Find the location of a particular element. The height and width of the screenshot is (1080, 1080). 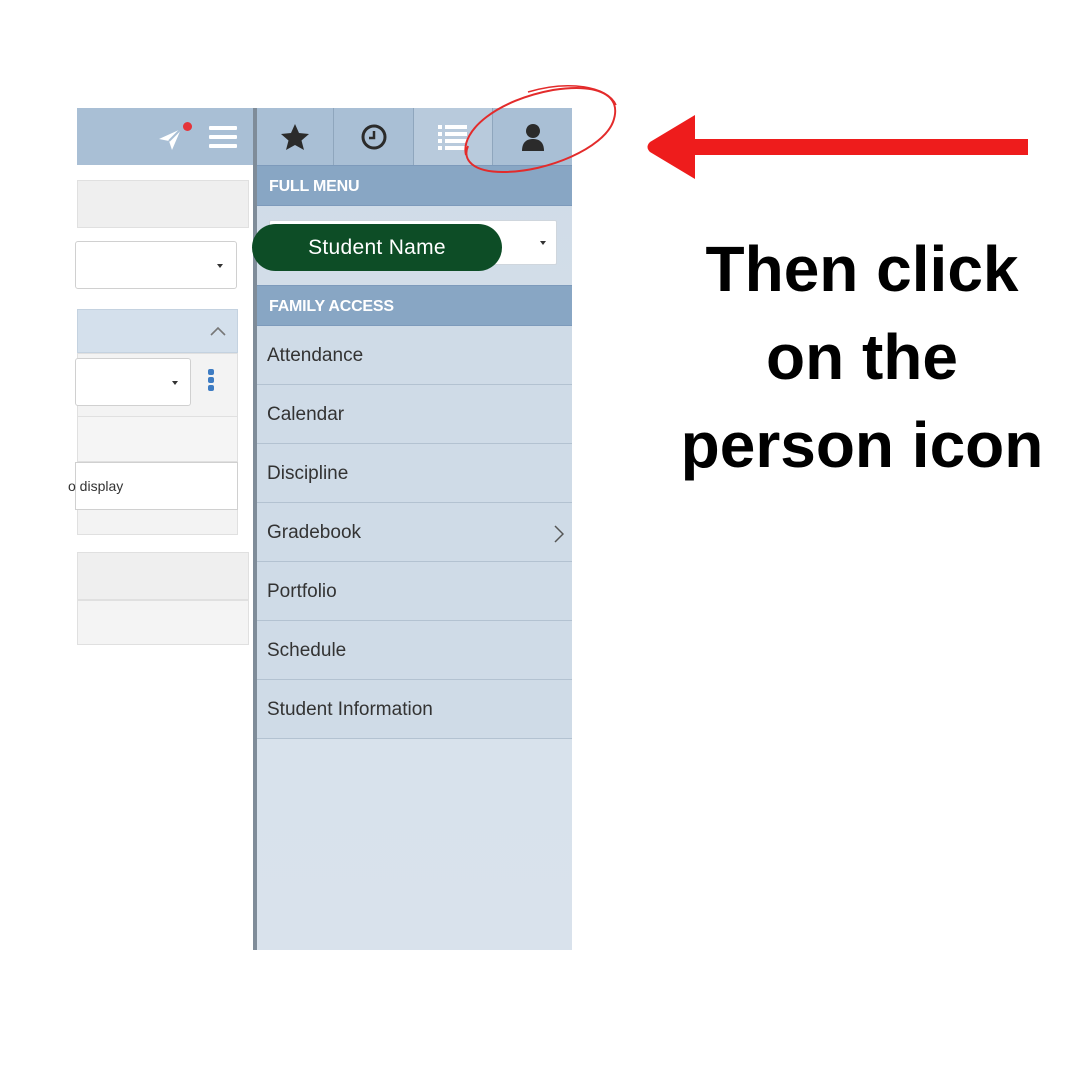

instruction-line: person icon is located at coordinates (862, 445).